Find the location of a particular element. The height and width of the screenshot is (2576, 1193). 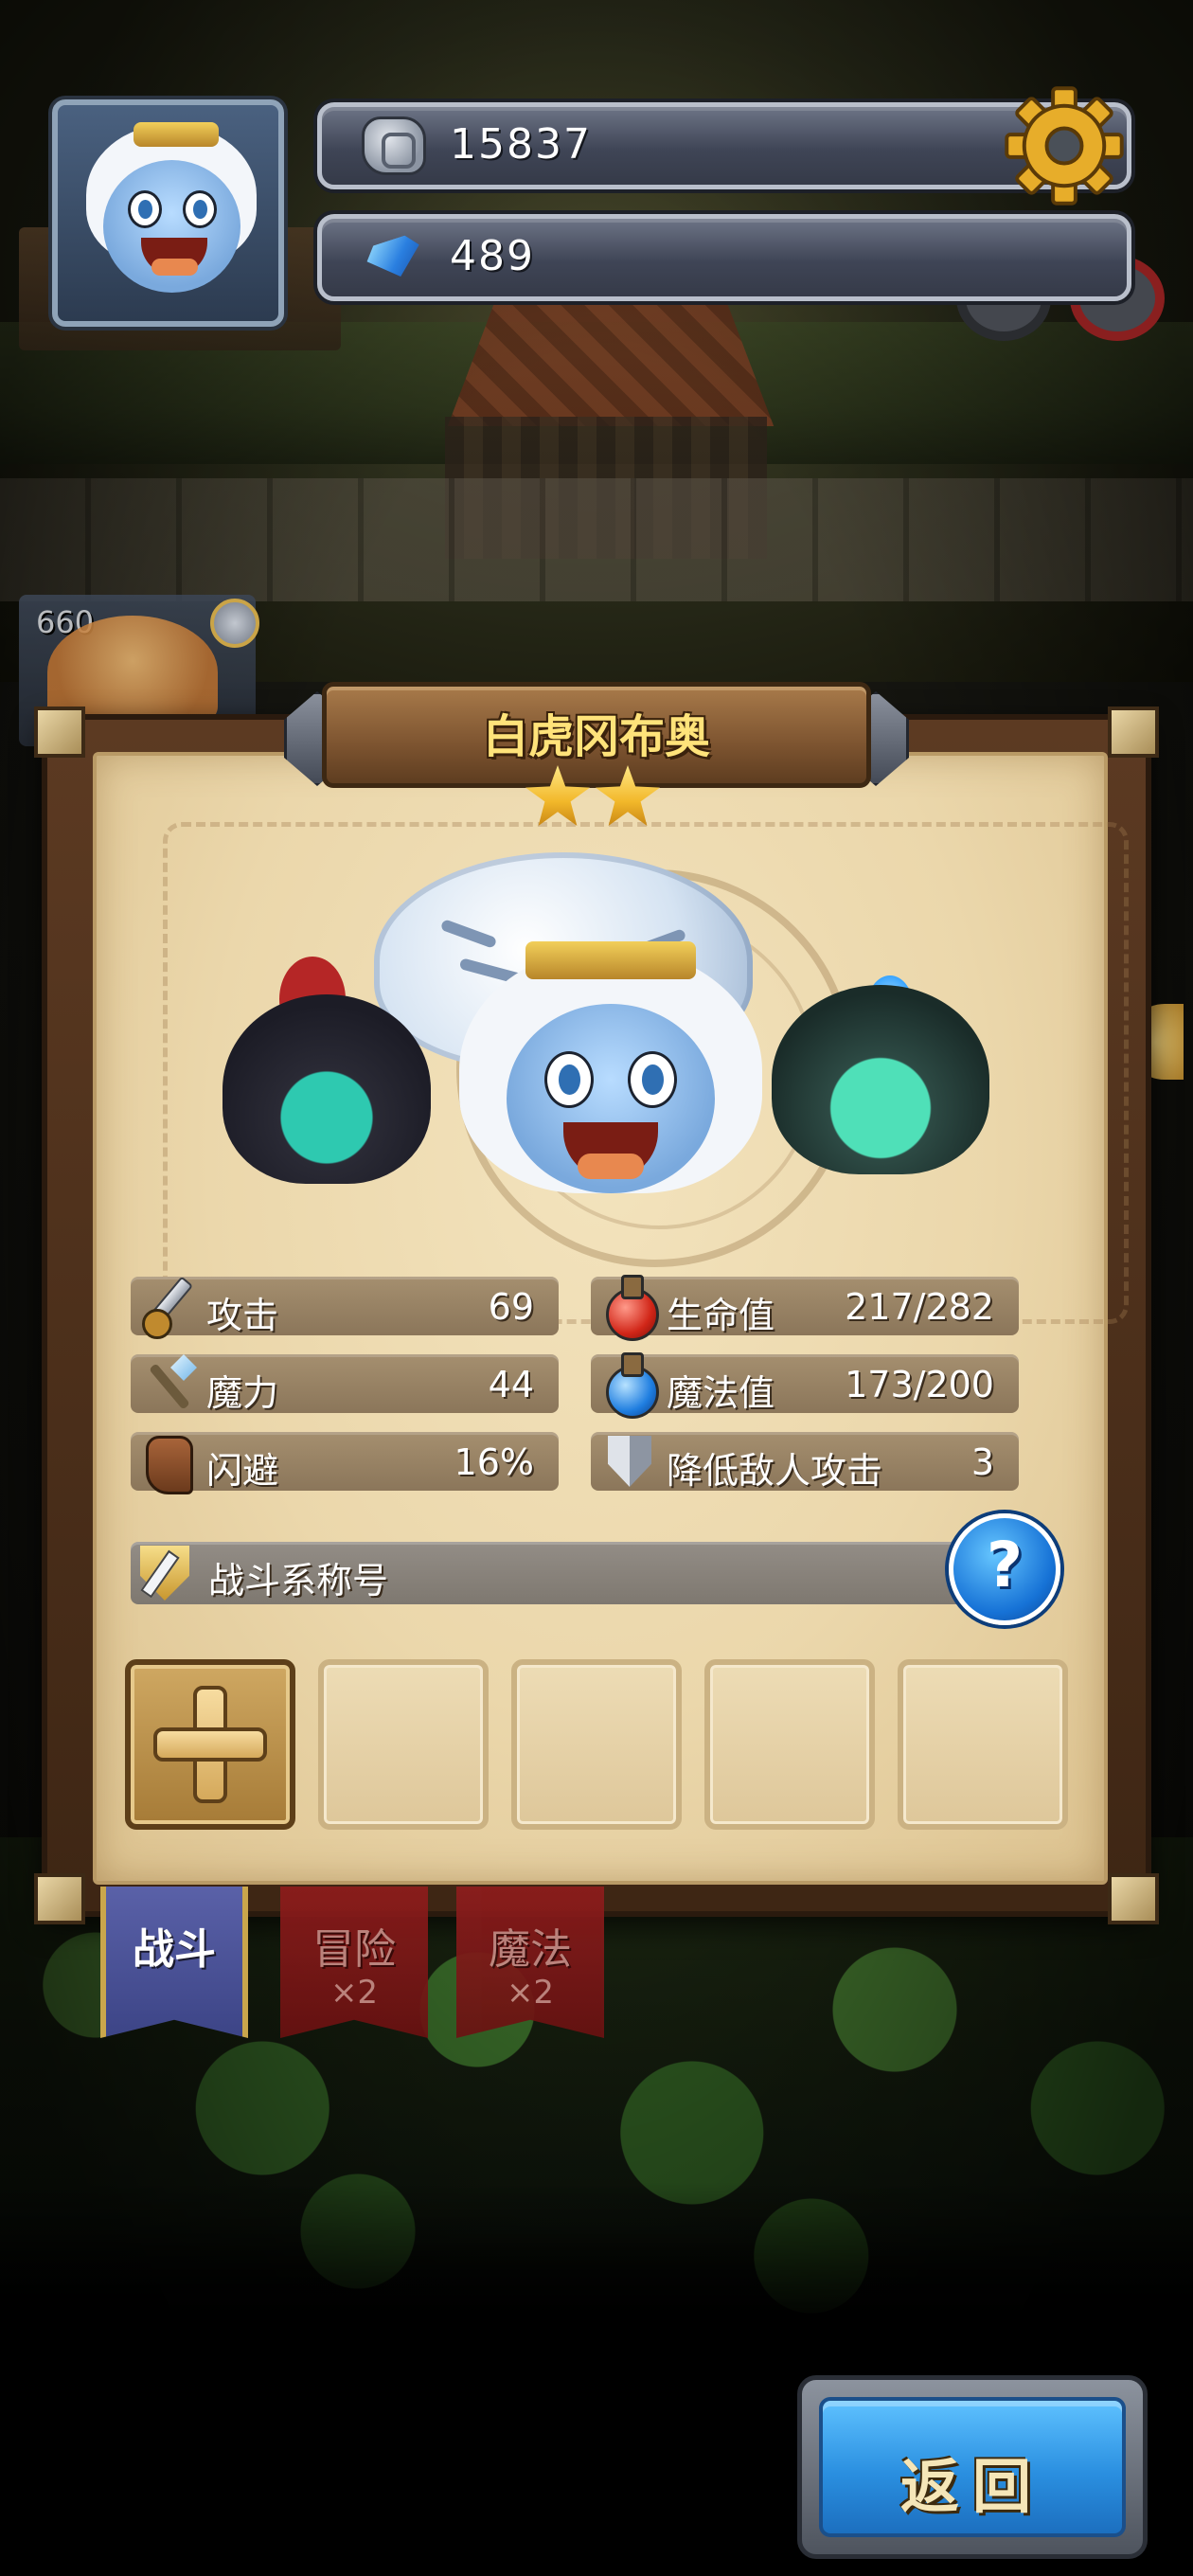

settings-button is located at coordinates (1064, 145).